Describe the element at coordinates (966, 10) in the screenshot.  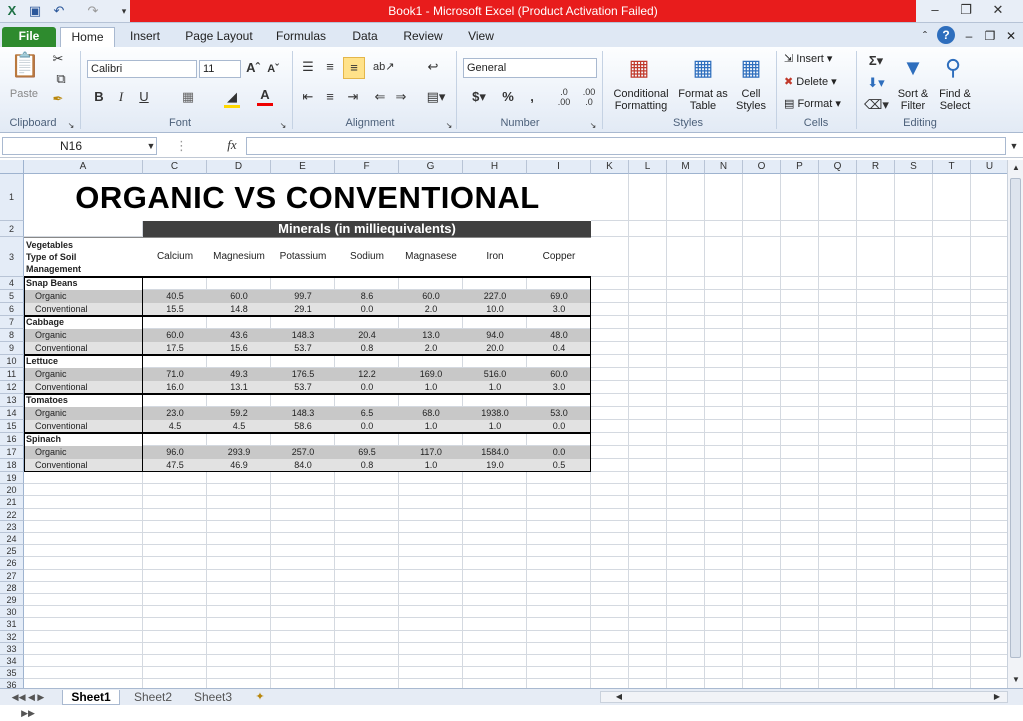
I see `restore-icon: ❐` at that location.